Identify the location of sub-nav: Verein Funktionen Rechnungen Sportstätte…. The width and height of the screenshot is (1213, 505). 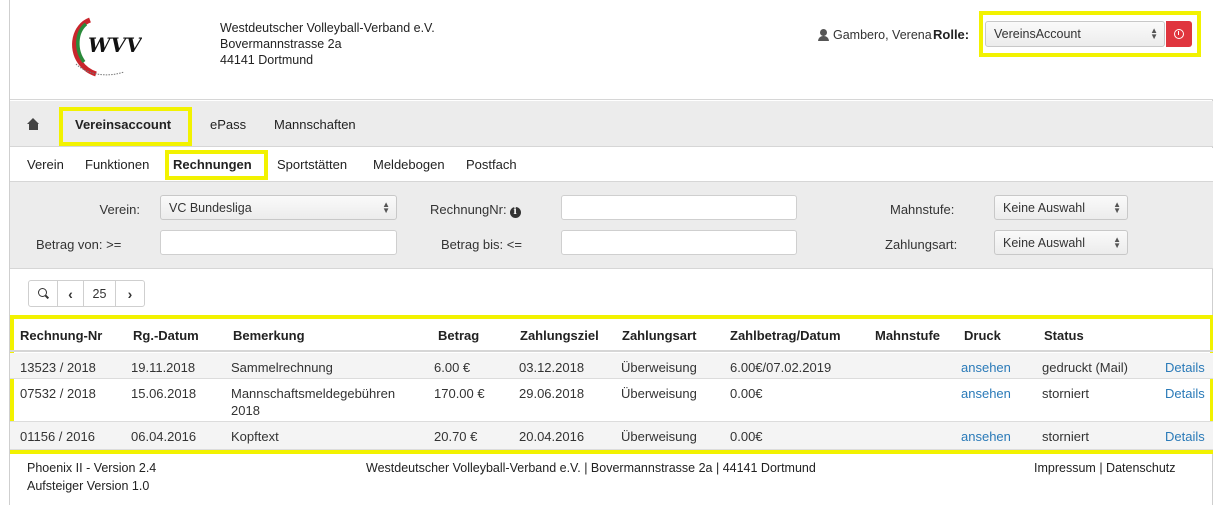
(611, 165).